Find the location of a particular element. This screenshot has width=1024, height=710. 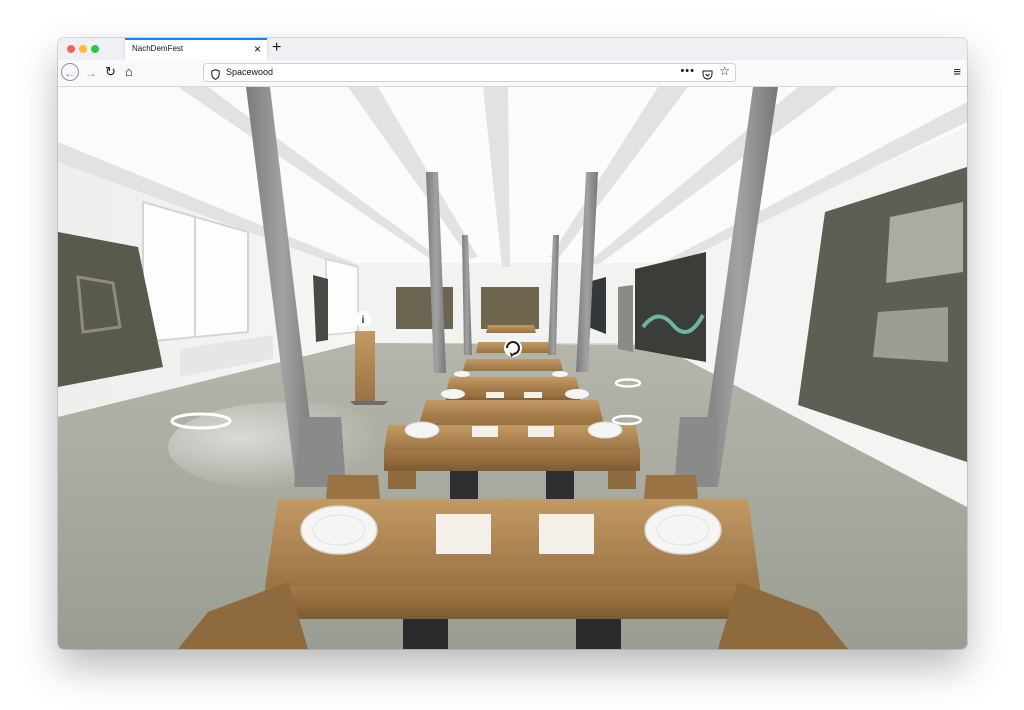

tab-title: NachDemFest is located at coordinates (158, 48).